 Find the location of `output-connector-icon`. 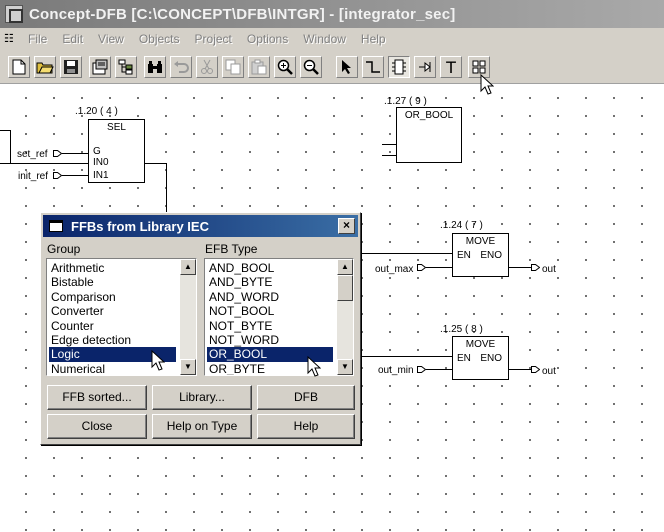

output-connector-icon is located at coordinates (535, 267).